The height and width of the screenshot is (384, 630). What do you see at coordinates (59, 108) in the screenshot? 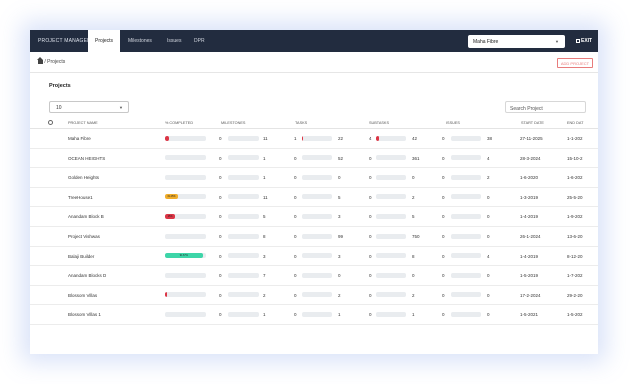
I see `page-size-value: 10` at bounding box center [59, 108].